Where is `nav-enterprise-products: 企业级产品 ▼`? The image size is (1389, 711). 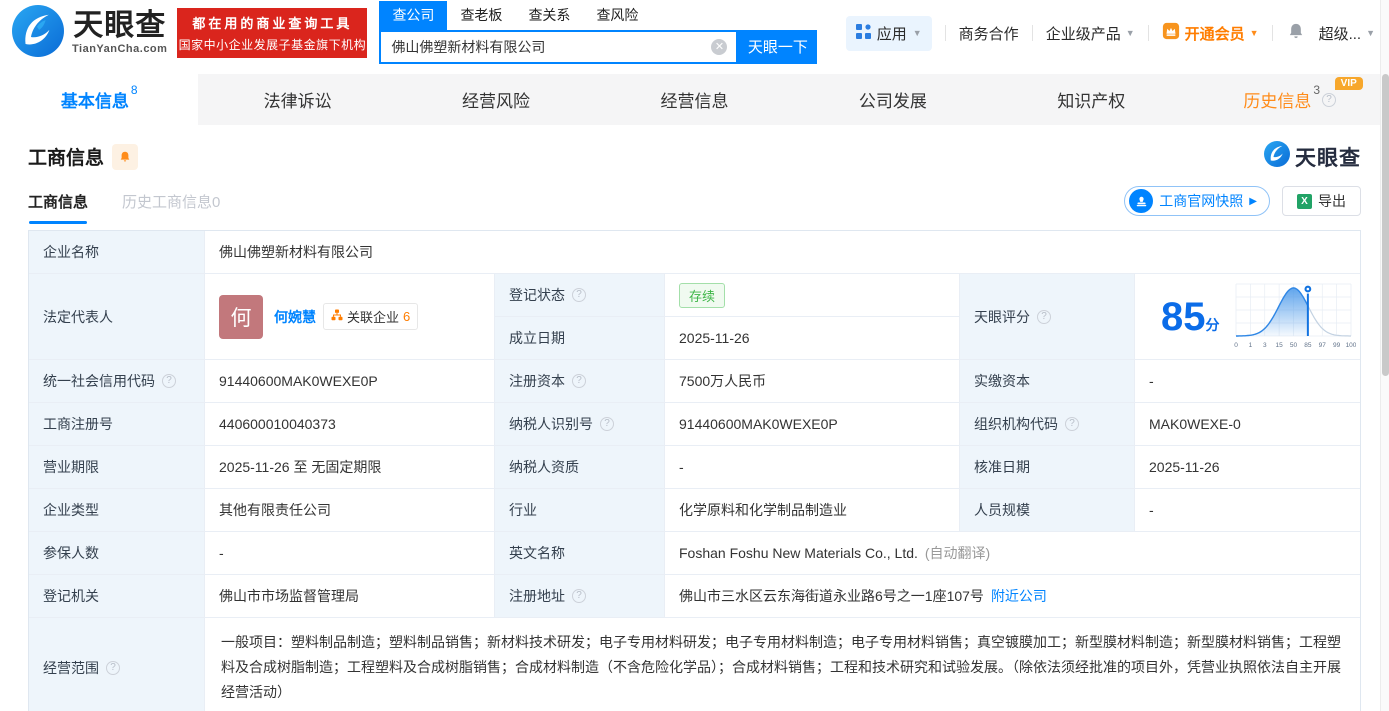
nav-enterprise-products: 企业级产品 ▼ is located at coordinates (1090, 33).